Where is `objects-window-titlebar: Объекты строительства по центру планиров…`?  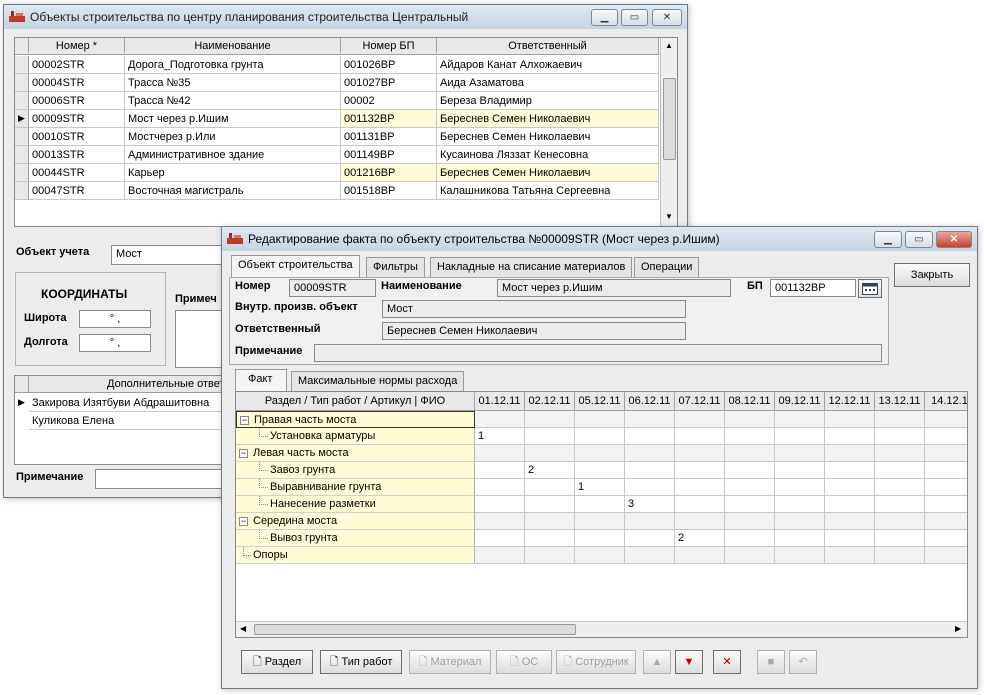 objects-window-titlebar: Объекты строительства по центру планиров… is located at coordinates (345, 17).